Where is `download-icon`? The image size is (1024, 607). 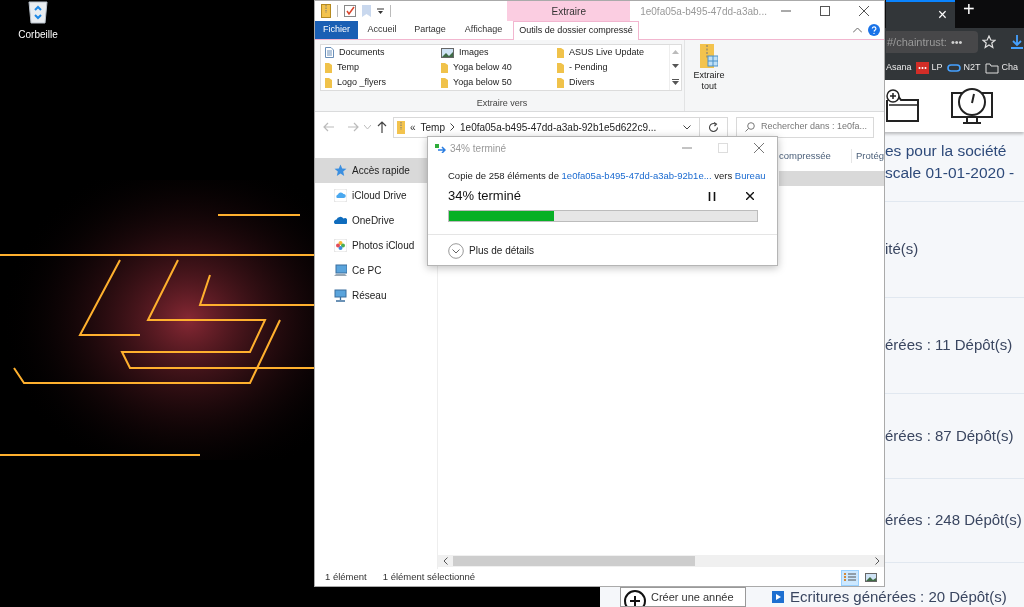
download-icon is located at coordinates (1017, 42).